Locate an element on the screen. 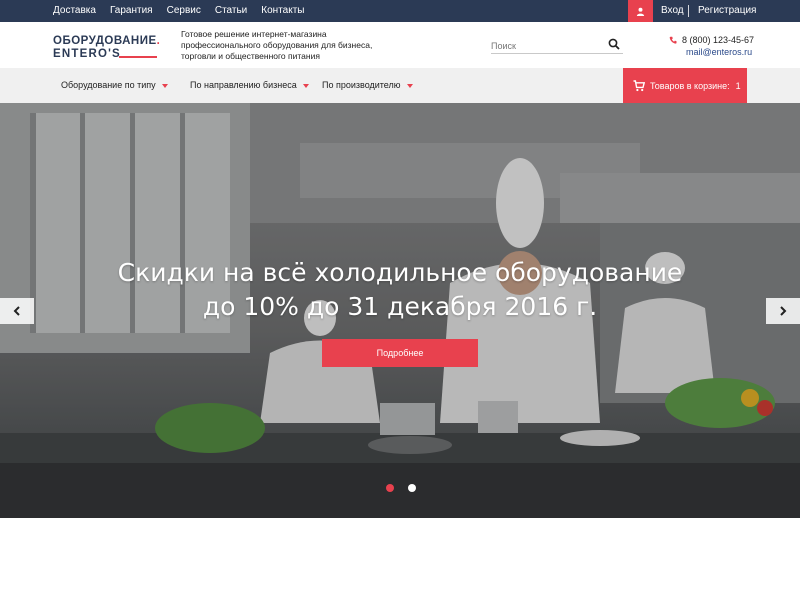  chevron-right-icon is located at coordinates (783, 311).